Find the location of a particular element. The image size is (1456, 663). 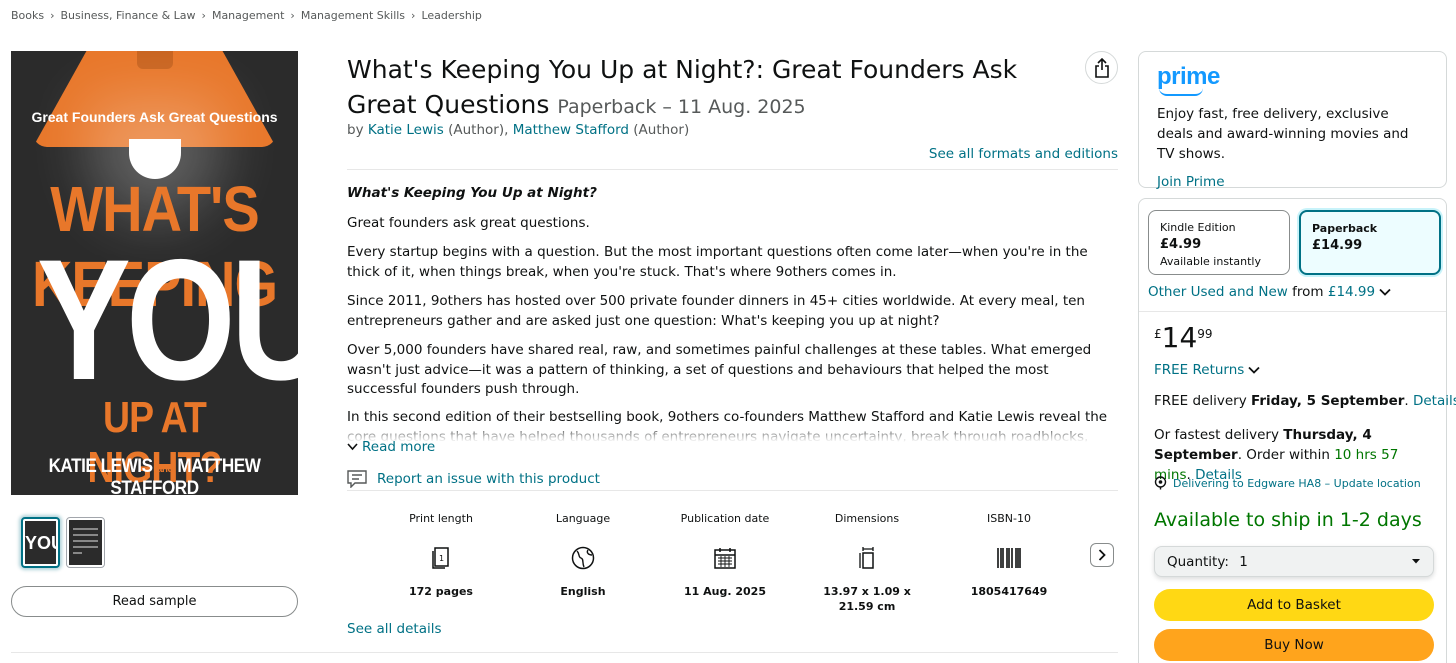

attribute-language: Language English is located at coordinates (583, 563).